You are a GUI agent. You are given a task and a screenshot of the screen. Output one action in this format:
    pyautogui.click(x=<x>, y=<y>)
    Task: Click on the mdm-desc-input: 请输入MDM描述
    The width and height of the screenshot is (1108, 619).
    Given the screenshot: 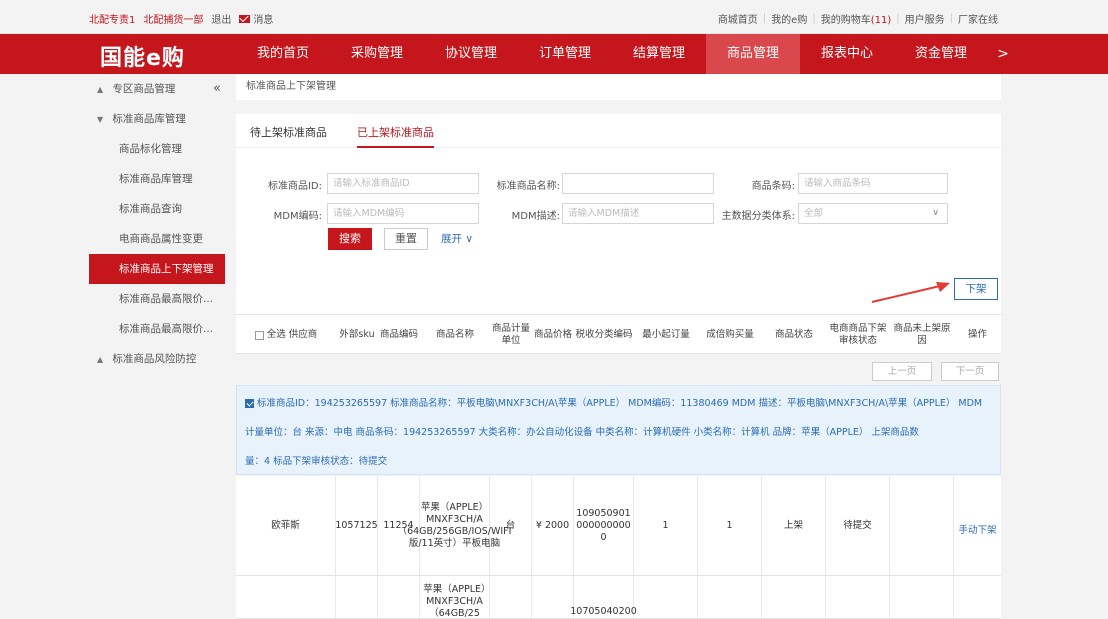 What is the action you would take?
    pyautogui.click(x=638, y=213)
    